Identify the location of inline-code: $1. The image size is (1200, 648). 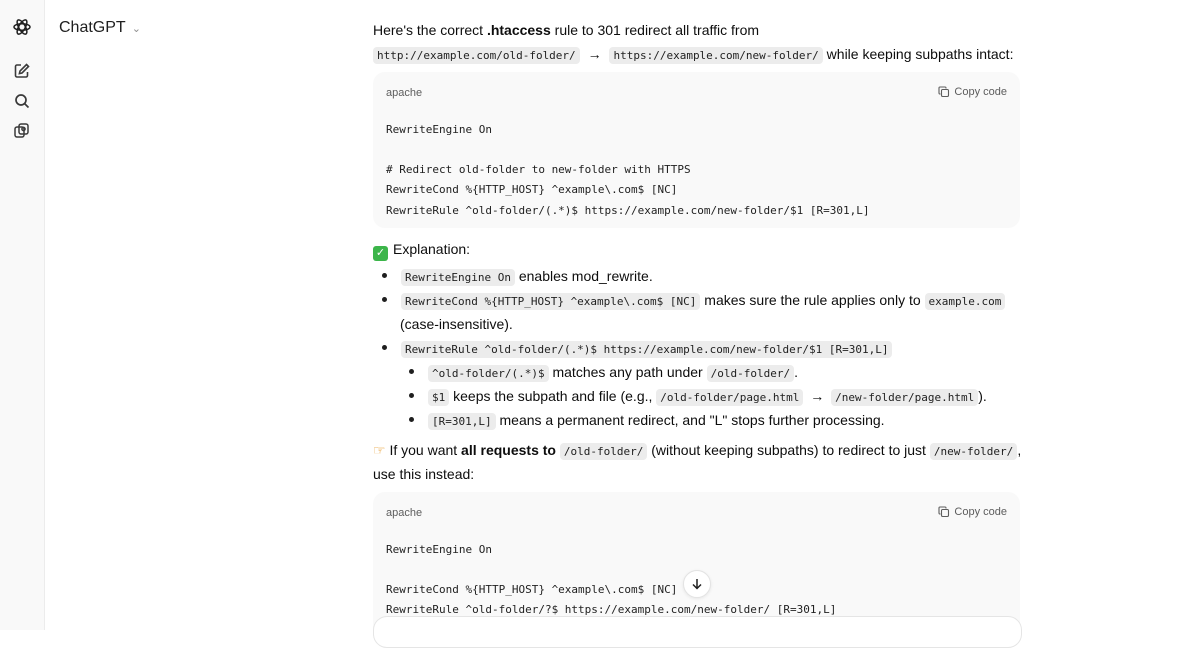
(439, 397).